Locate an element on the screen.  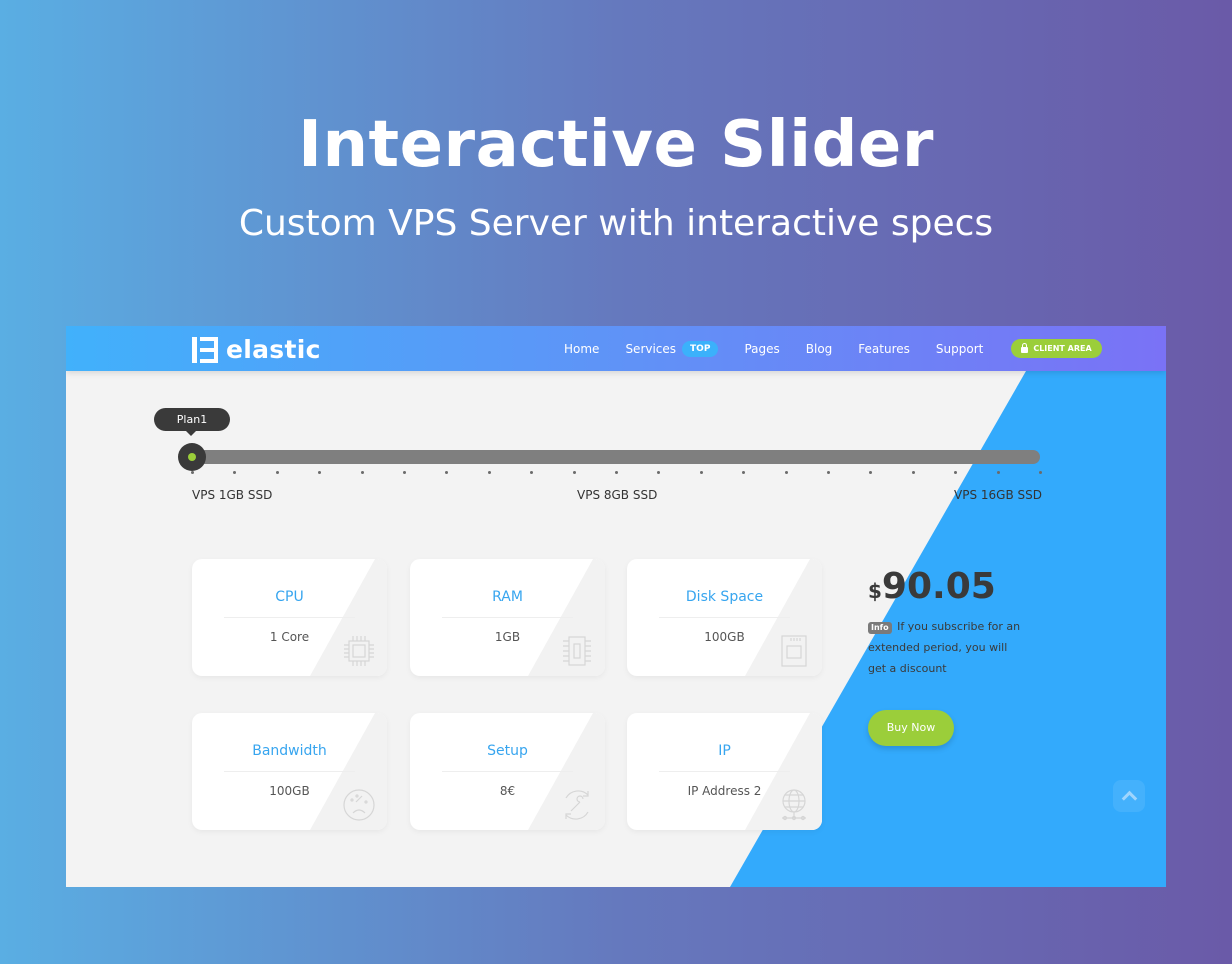
spec-card-disk-space: Disk Space 100GB is located at coordinates (724, 617).